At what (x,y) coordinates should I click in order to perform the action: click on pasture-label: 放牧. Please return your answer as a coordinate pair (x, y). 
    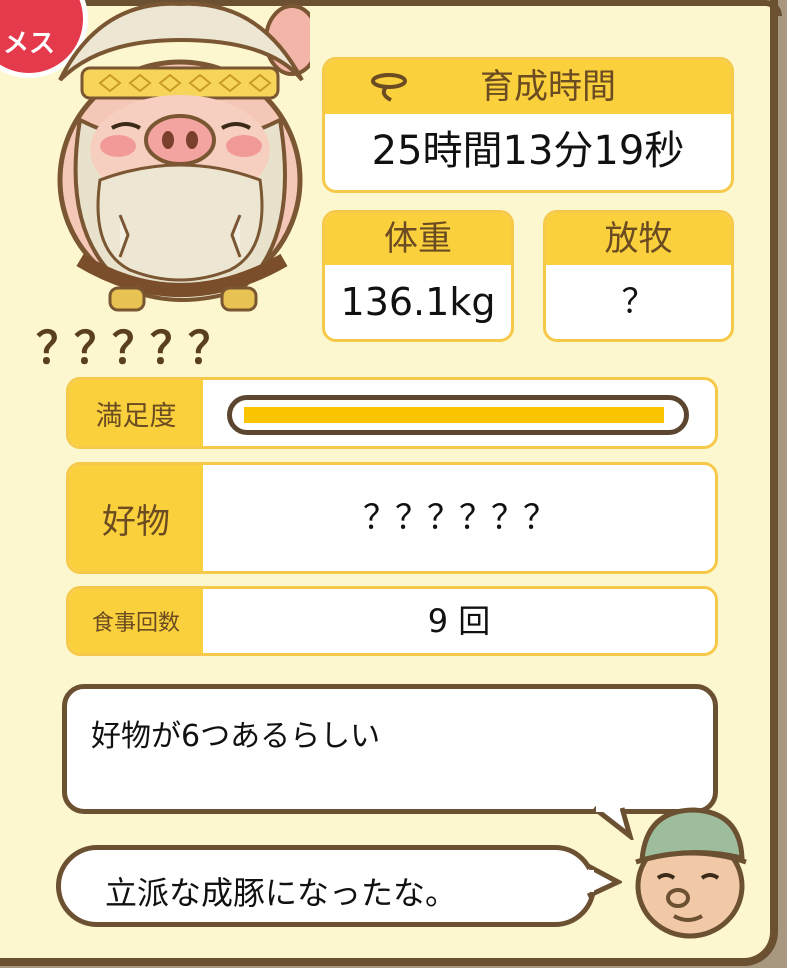
    Looking at the image, I should click on (638, 239).